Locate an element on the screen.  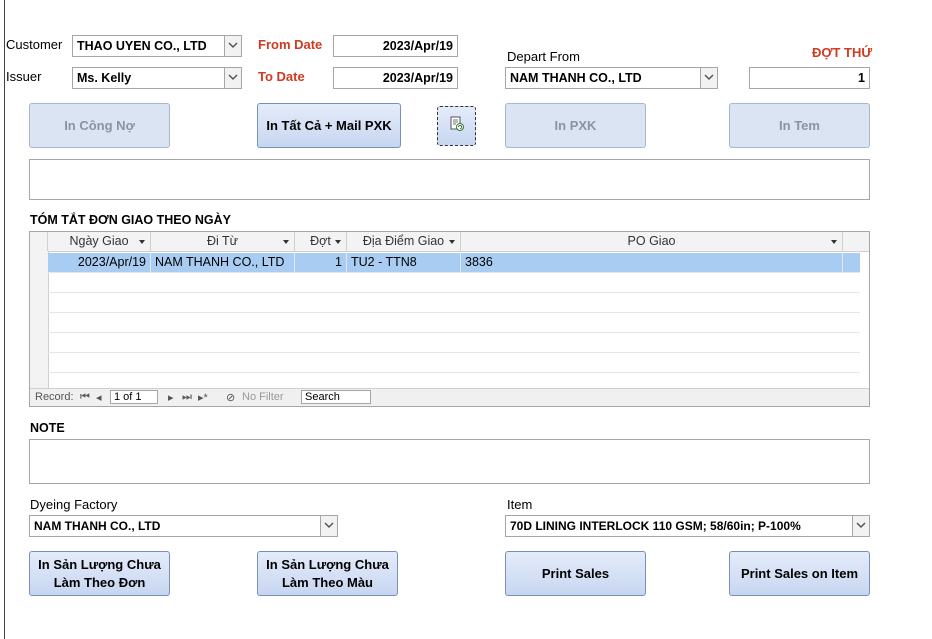
in-san-luong-theo-mau-button: In Sản Lượng Chưa Làm Theo Màu is located at coordinates (327, 573).